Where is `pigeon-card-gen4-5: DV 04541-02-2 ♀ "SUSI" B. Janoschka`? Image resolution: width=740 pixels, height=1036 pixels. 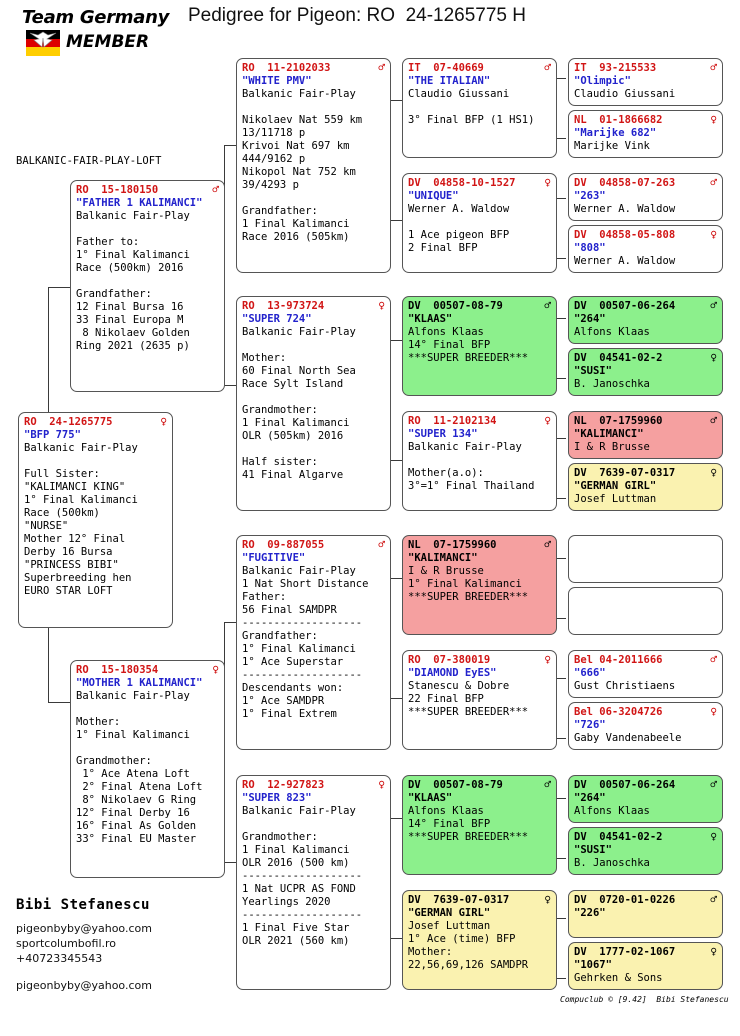
pigeon-card-gen4-5: DV 04541-02-2 ♀ "SUSI" B. Janoschka is located at coordinates (645, 372).